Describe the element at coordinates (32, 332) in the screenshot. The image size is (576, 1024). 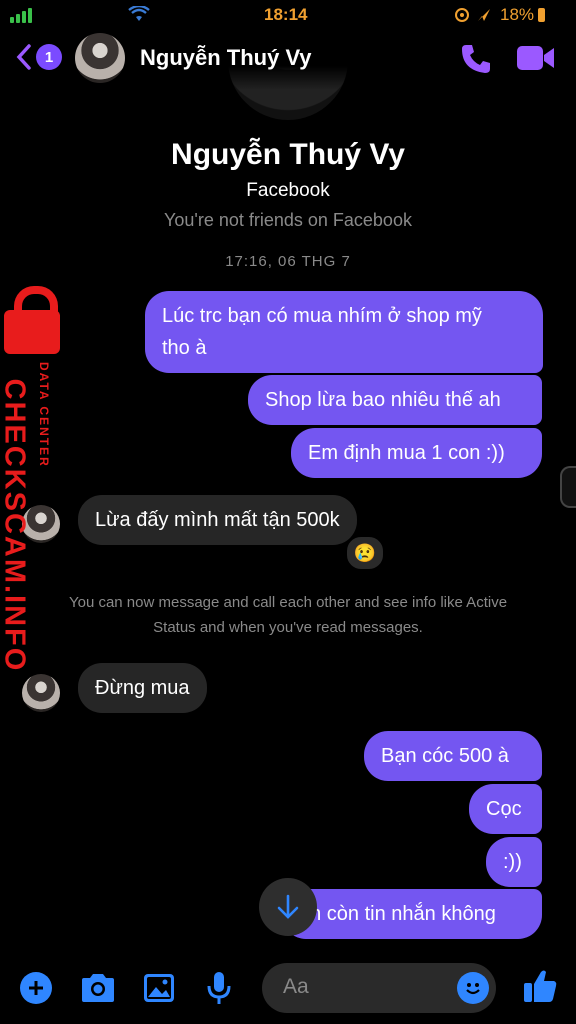
I see `lock-icon-body` at that location.